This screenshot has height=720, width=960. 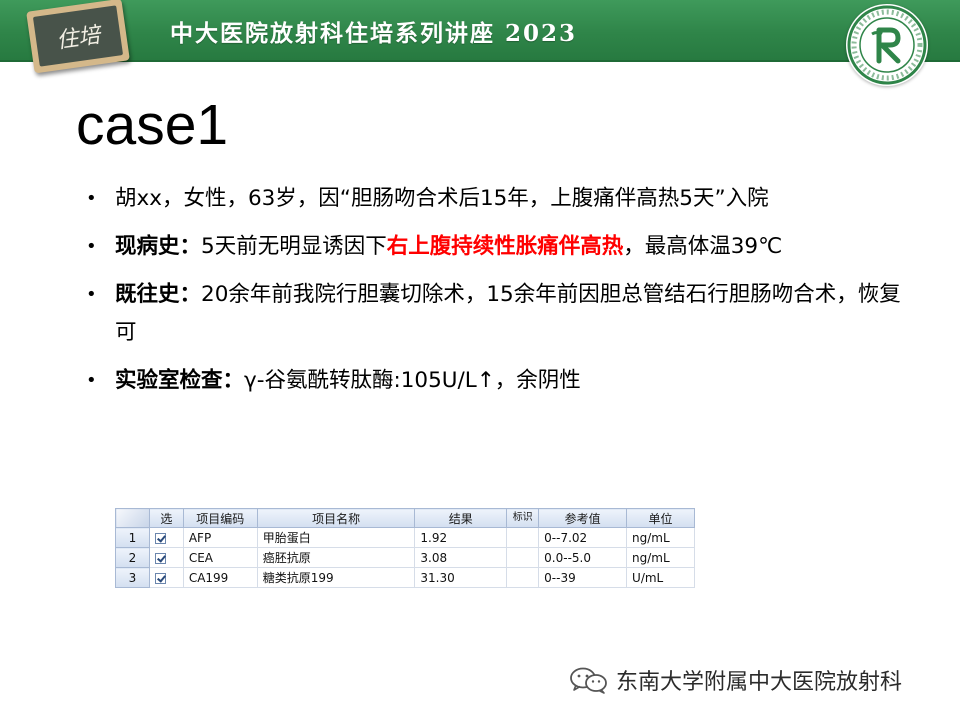 I want to click on col-header-unit: 单位, so click(x=660, y=518).